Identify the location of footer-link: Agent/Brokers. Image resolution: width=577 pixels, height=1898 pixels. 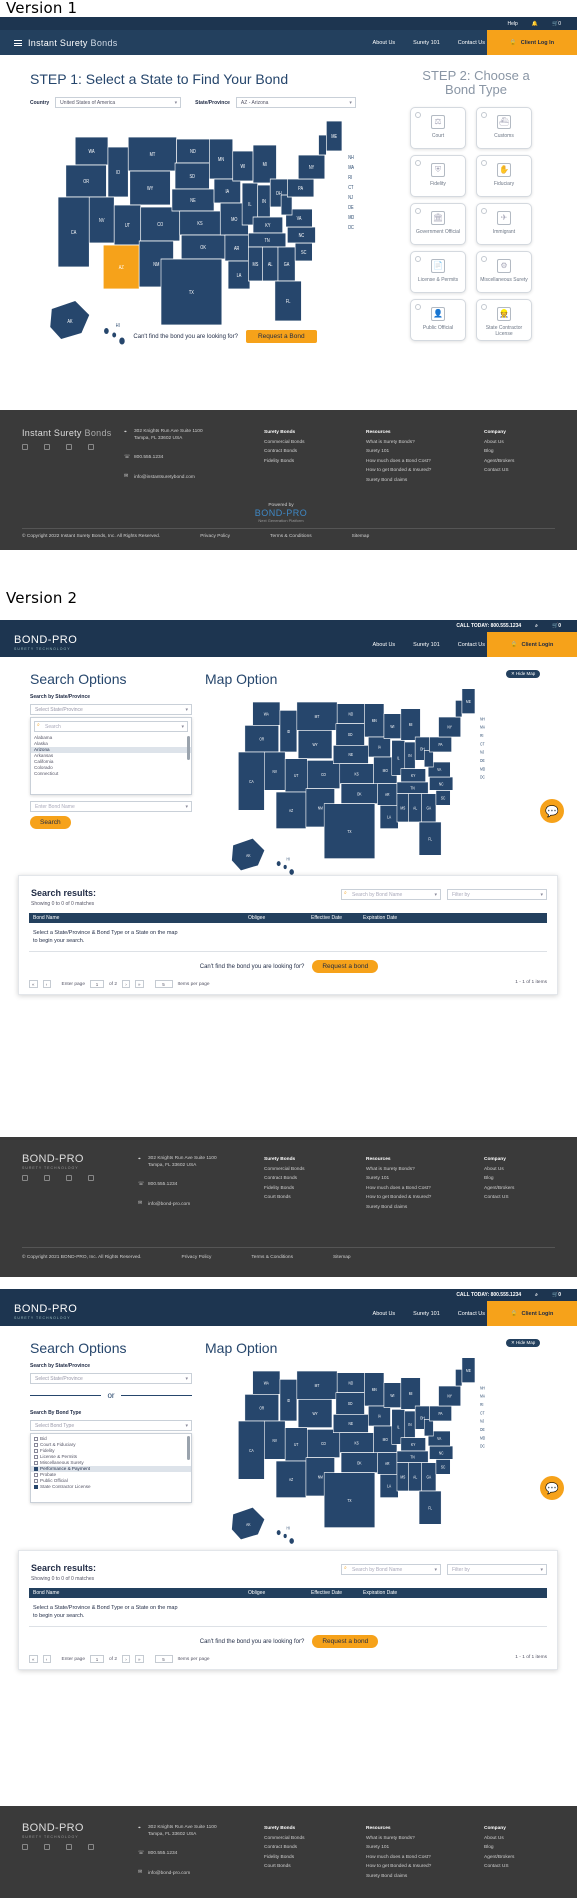
(499, 462).